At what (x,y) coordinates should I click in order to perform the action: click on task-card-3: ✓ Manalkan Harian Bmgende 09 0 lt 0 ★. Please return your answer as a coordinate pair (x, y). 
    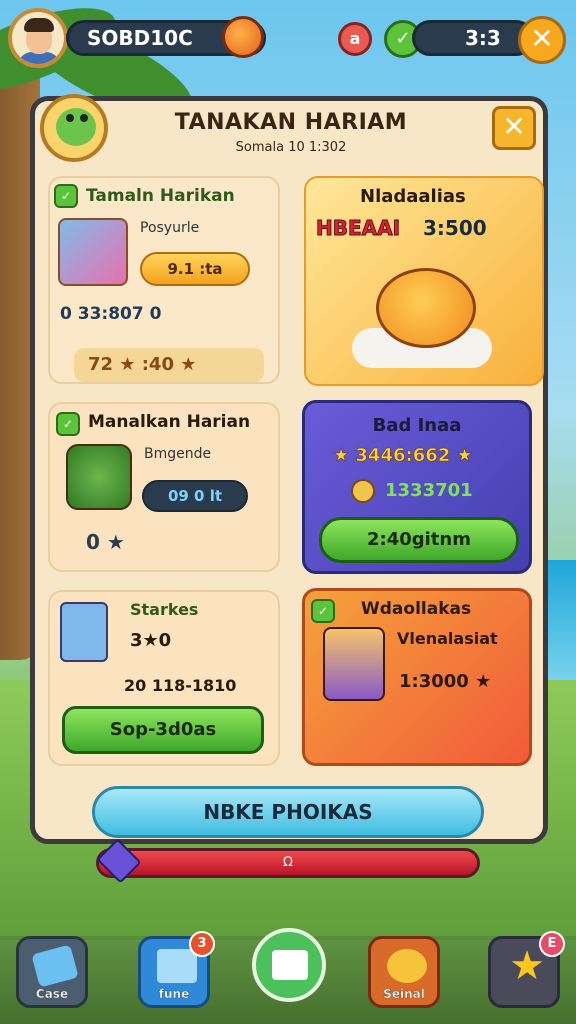
    Looking at the image, I should click on (164, 487).